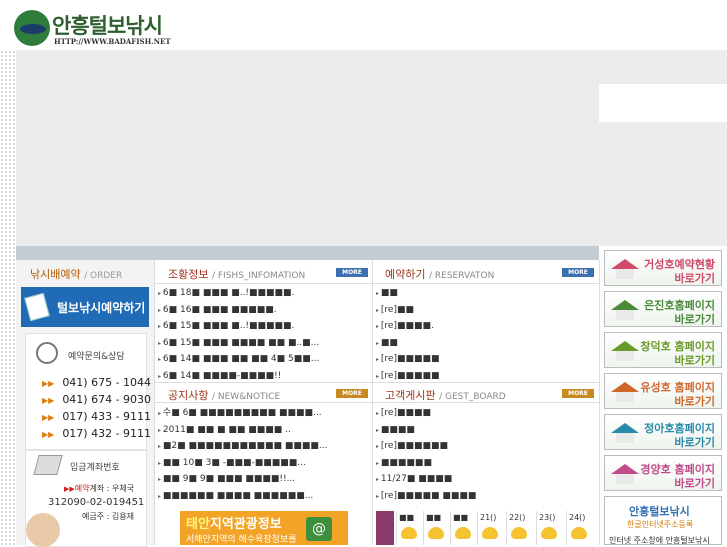 This screenshot has height=547, width=727. I want to click on list-item: [re]■■■■■■, so click(486, 446).